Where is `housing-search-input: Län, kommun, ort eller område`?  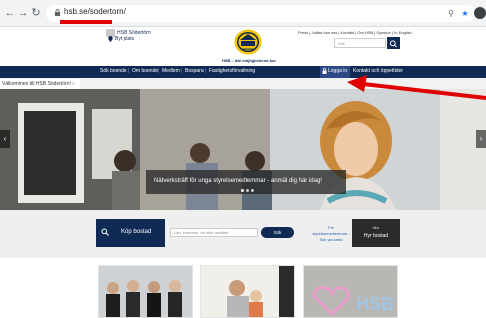
housing-search-input: Län, kommun, ort eller område is located at coordinates (214, 232).